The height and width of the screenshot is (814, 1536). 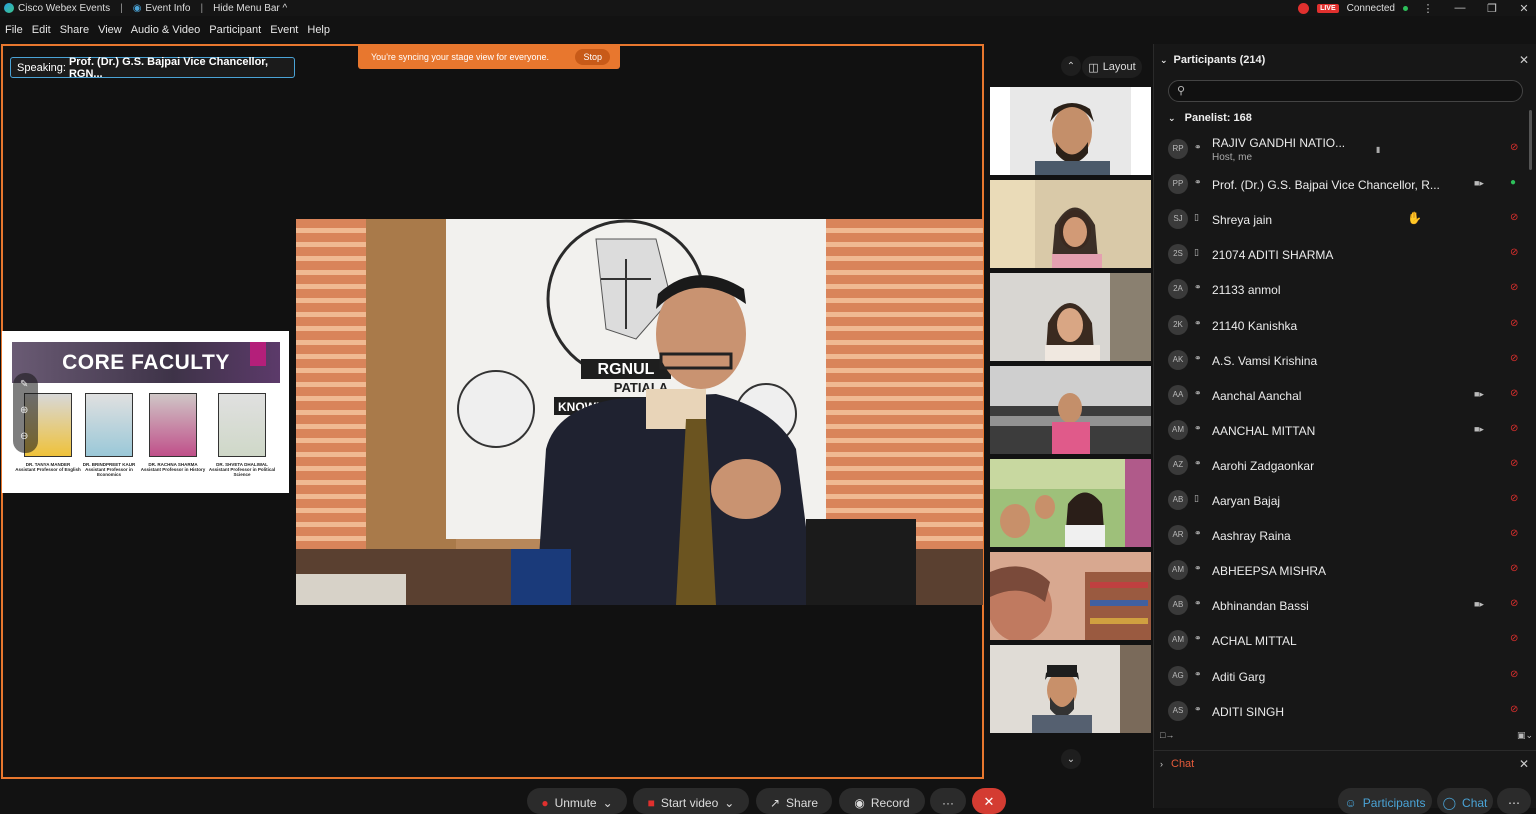 I want to click on menu-view: View, so click(x=110, y=32).